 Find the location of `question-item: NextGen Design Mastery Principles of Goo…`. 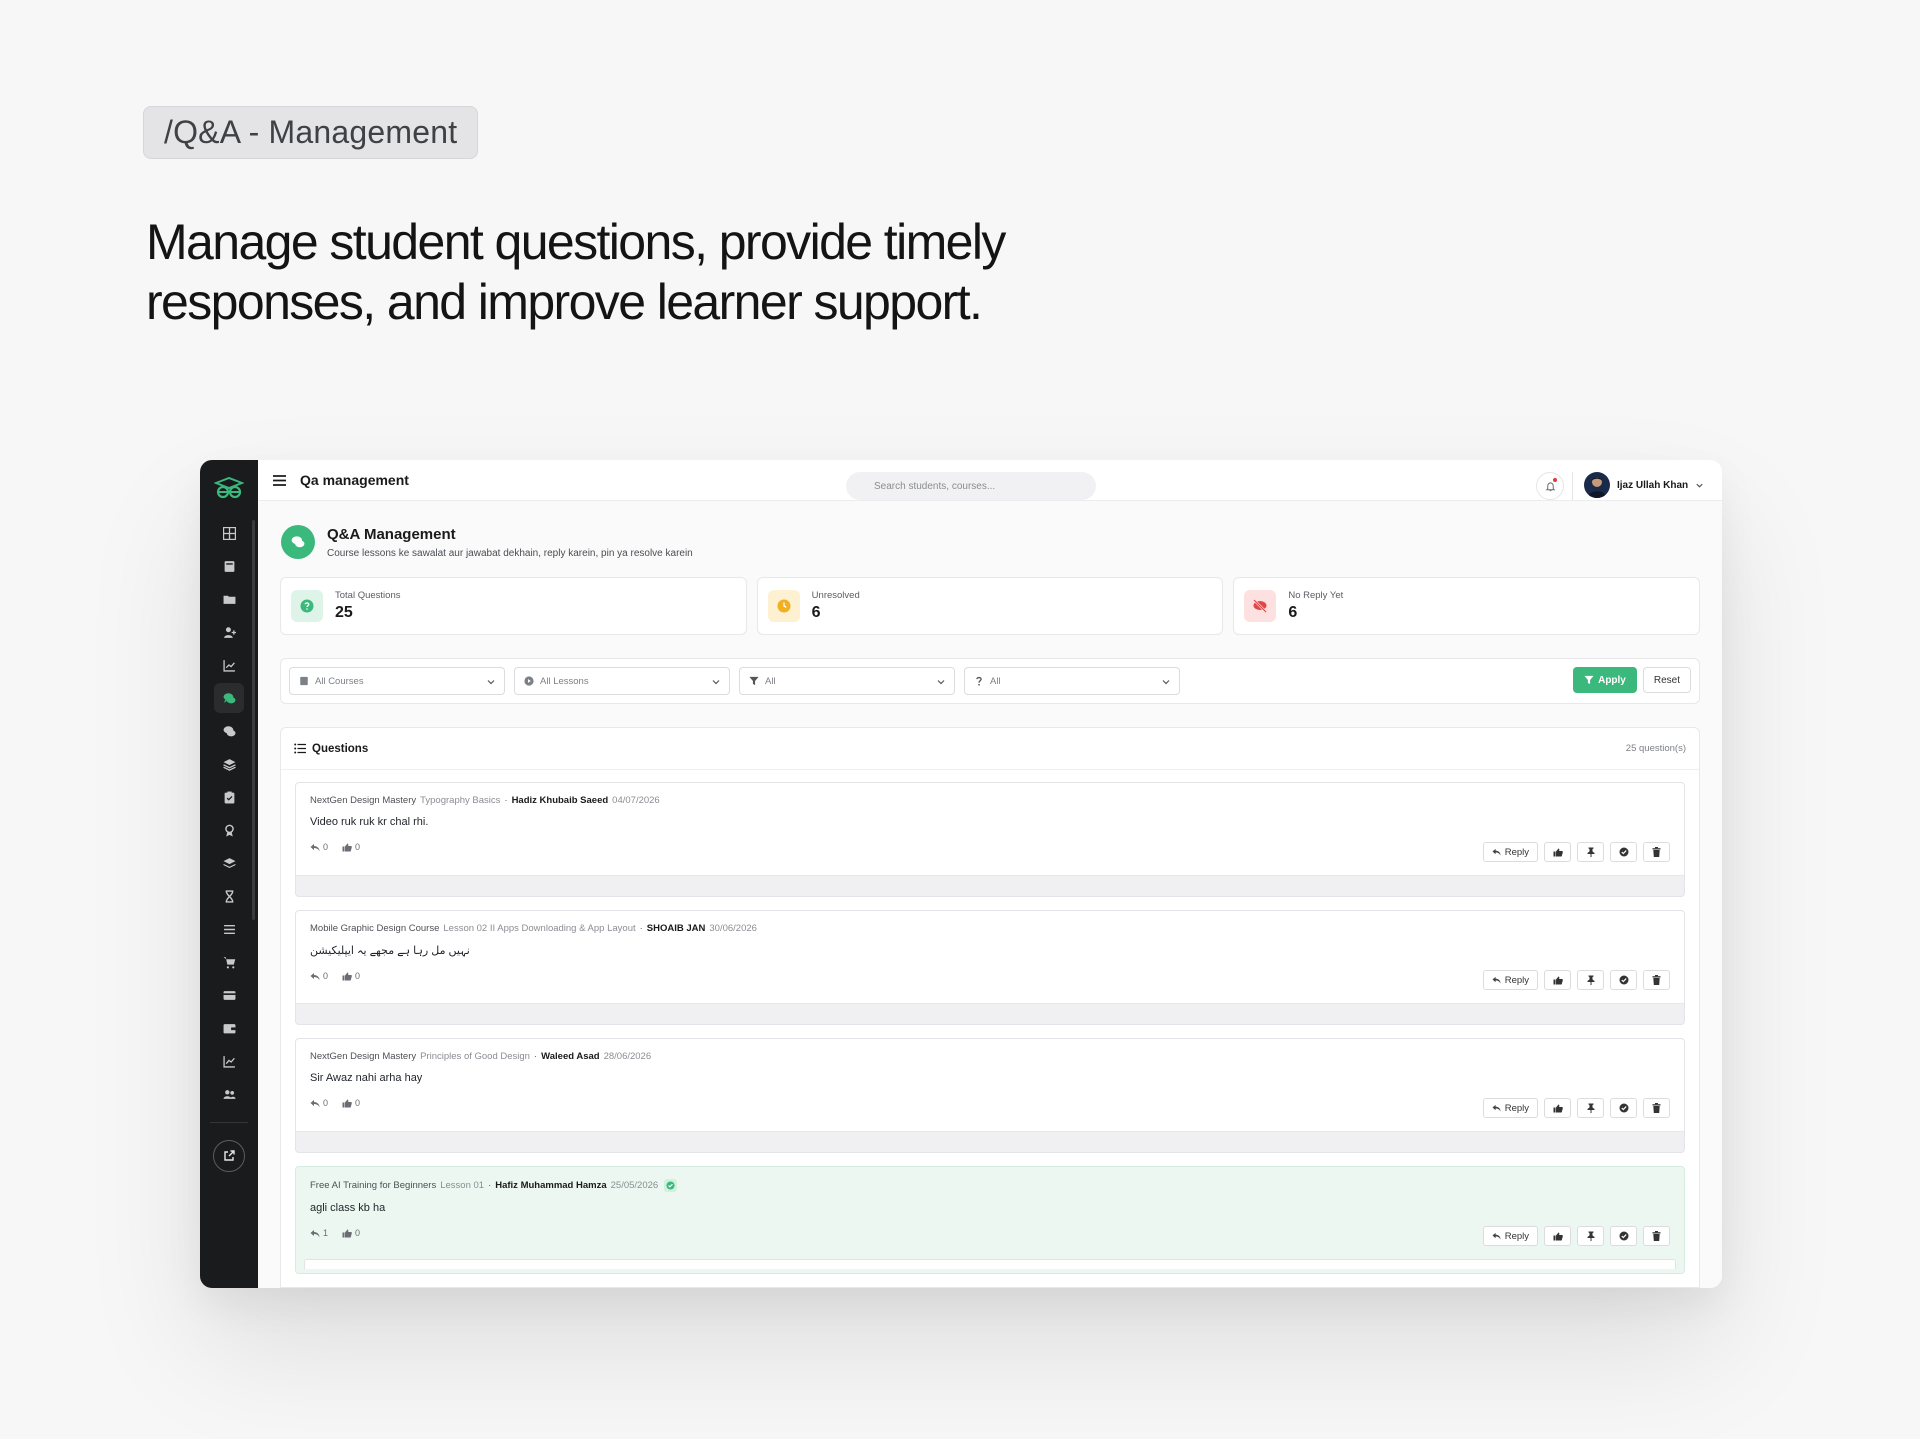

question-item: NextGen Design Mastery Principles of Goo… is located at coordinates (990, 1095).